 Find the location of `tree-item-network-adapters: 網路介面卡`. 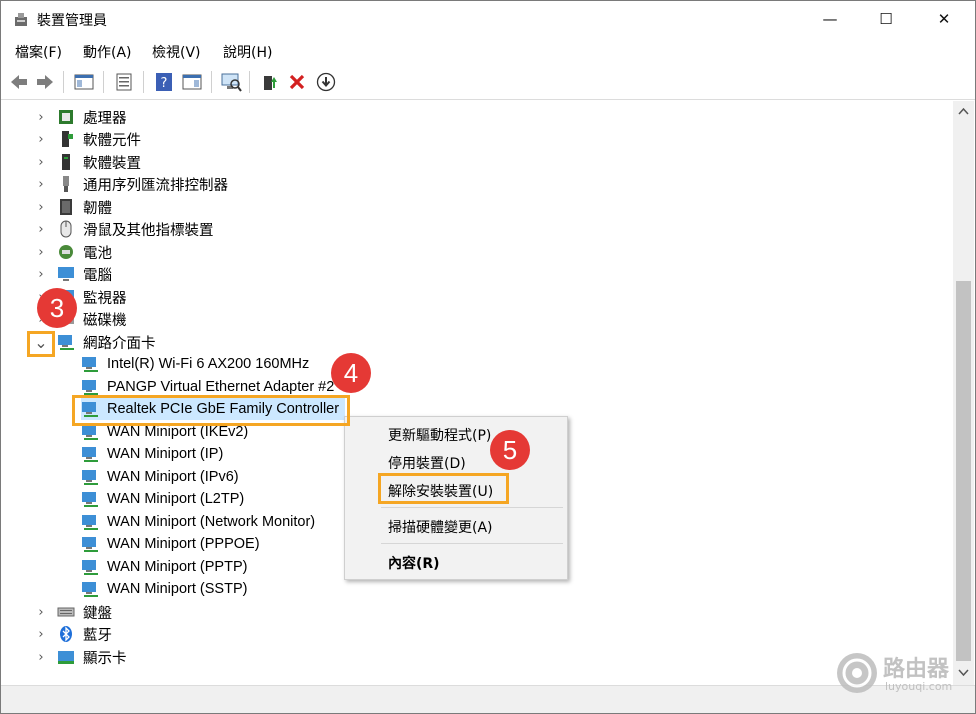

tree-item-network-adapters: 網路介面卡 is located at coordinates (106, 342).